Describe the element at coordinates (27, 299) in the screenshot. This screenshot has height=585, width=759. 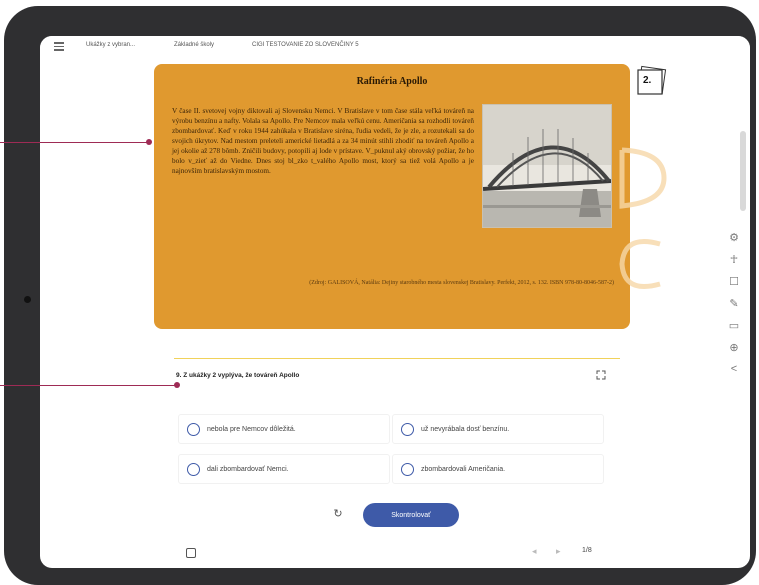
I see `camera-dot` at that location.